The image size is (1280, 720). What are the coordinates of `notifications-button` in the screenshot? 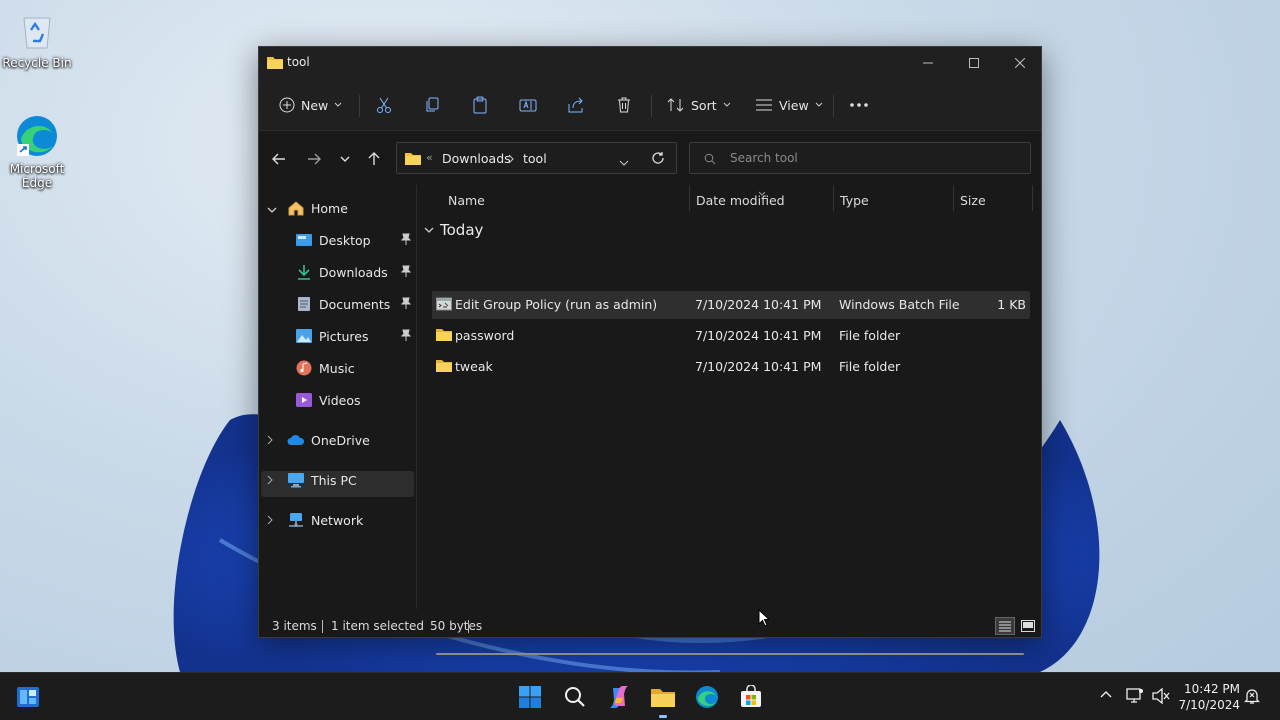 It's located at (1252, 697).